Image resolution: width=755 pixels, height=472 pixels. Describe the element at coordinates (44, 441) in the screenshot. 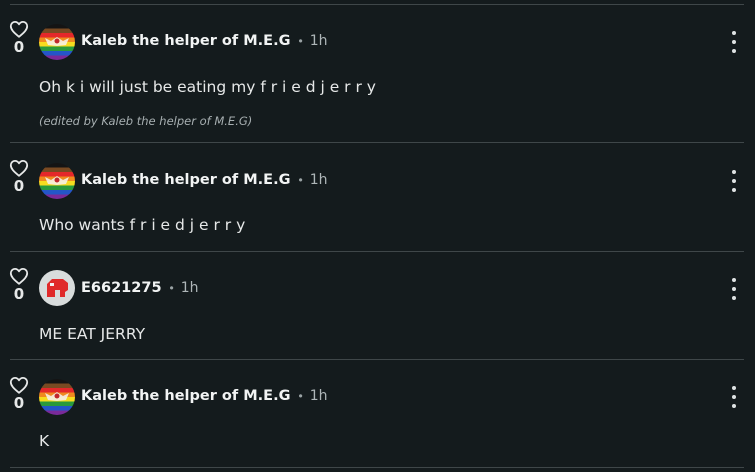

I see `comment-text: K` at that location.